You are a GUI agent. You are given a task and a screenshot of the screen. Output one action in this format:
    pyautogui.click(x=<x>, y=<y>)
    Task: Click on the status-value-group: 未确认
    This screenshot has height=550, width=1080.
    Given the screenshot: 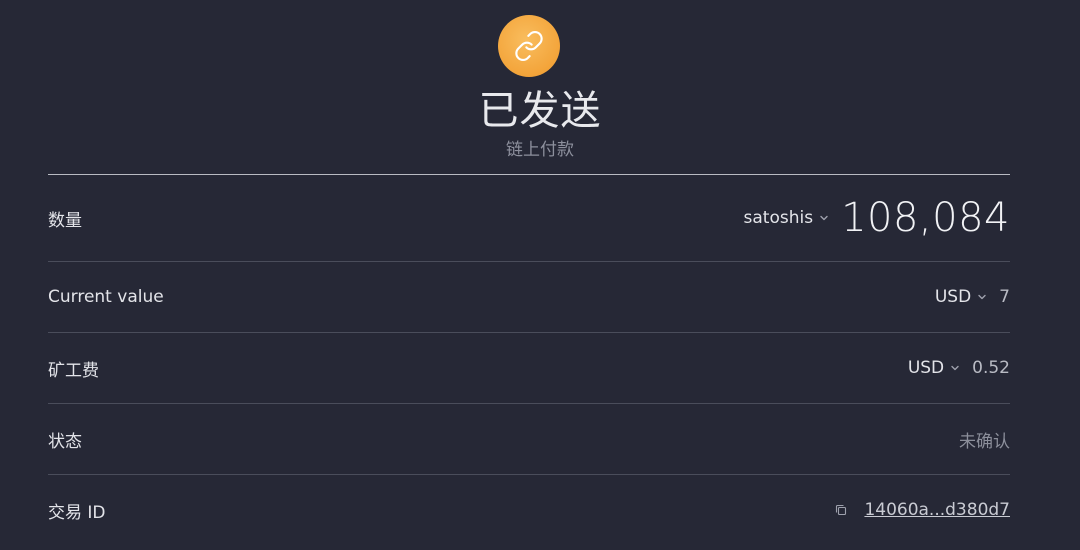 What is the action you would take?
    pyautogui.click(x=984, y=439)
    